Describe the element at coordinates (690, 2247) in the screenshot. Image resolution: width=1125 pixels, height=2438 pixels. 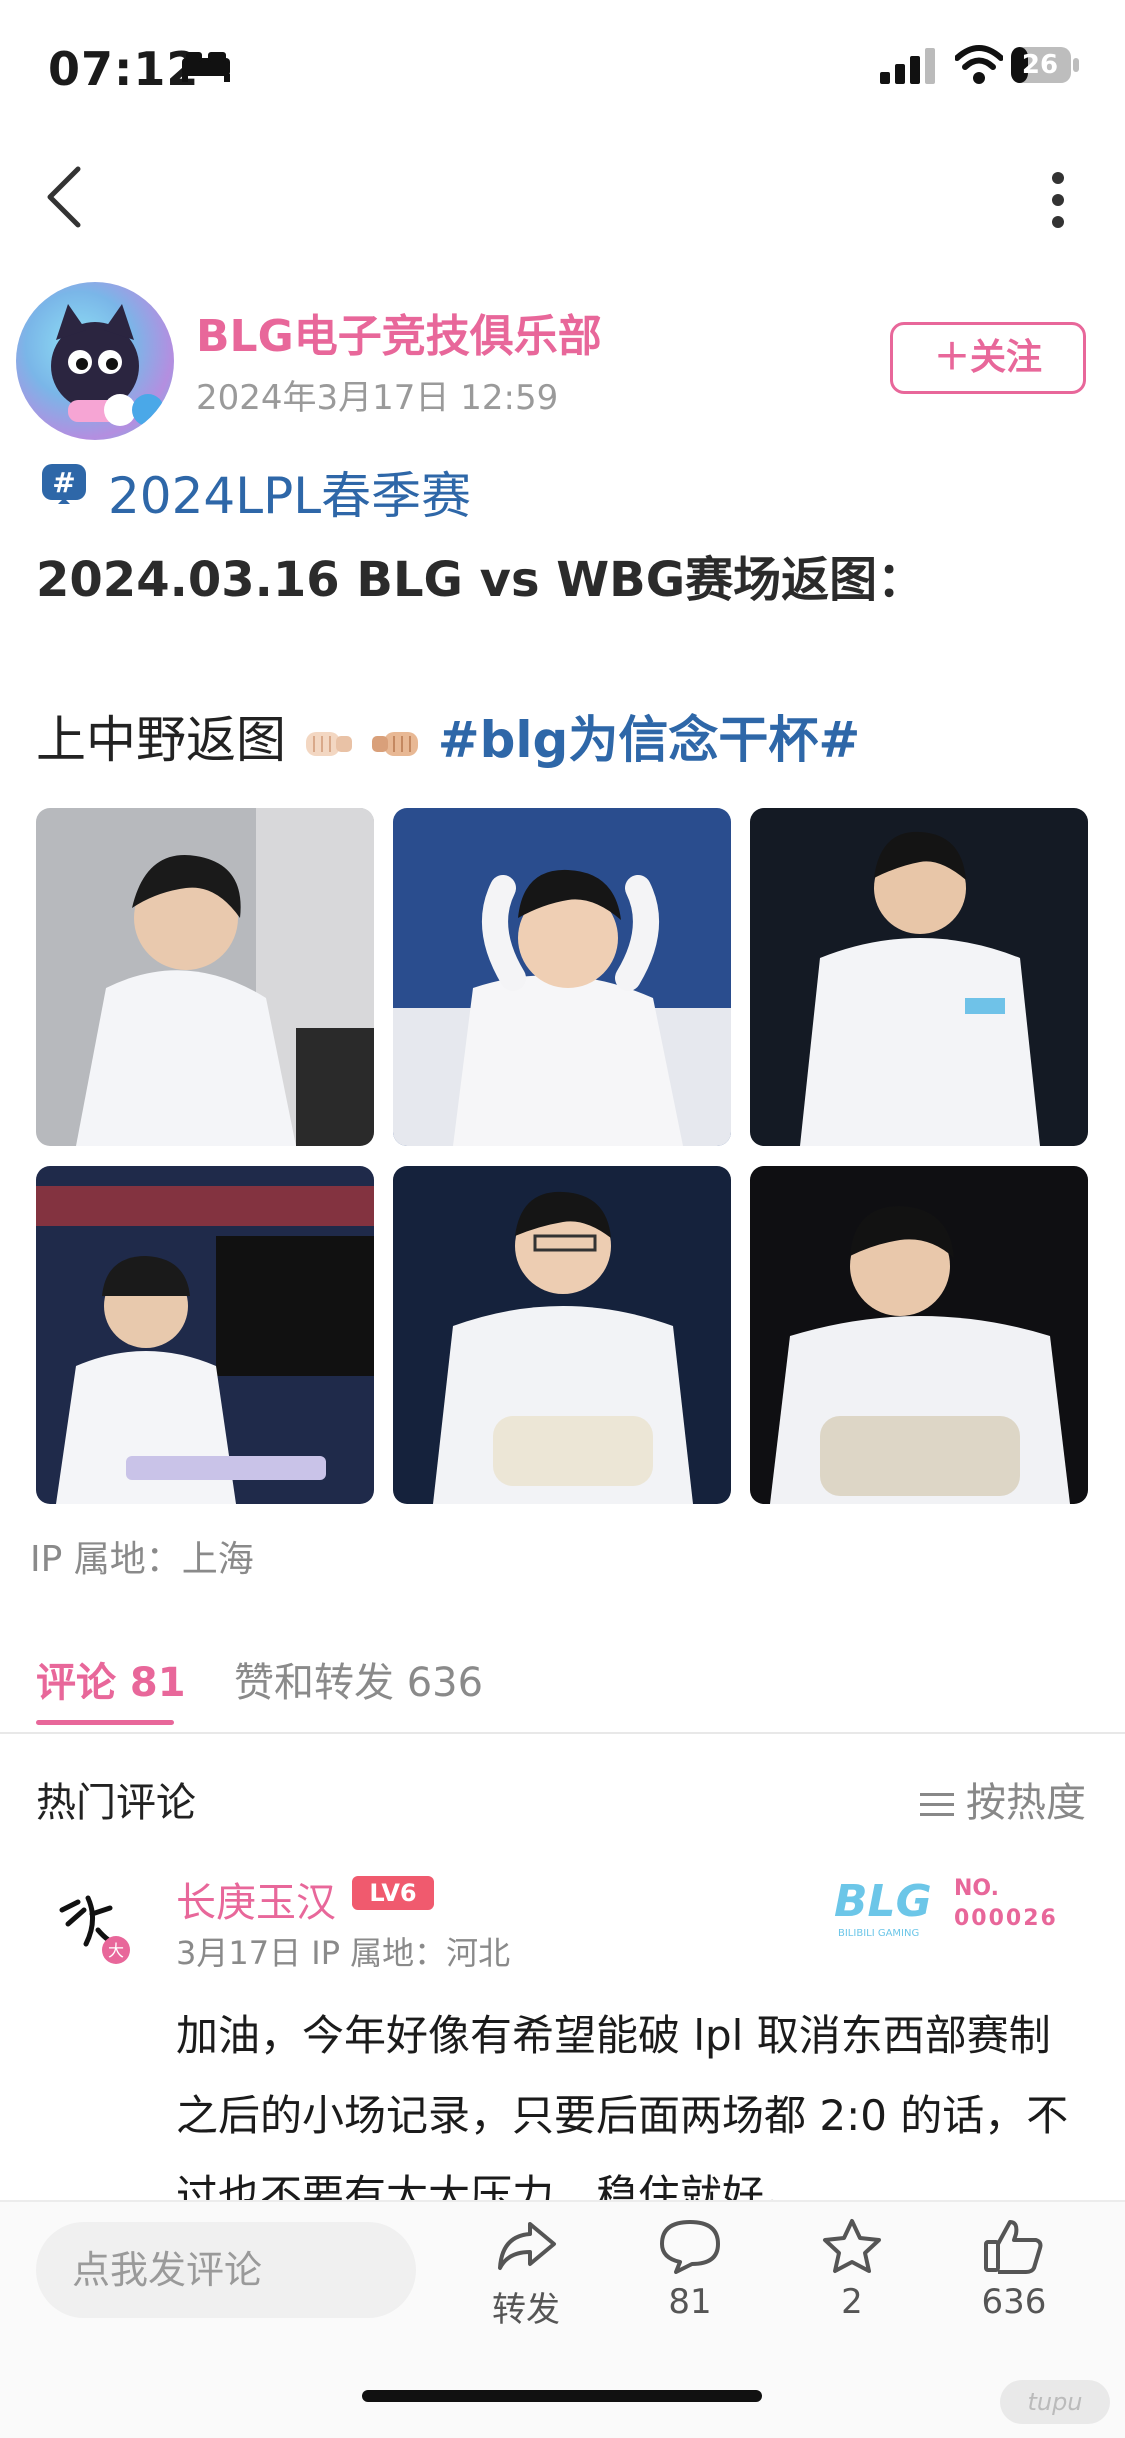
I see `comment-bubble-icon` at that location.